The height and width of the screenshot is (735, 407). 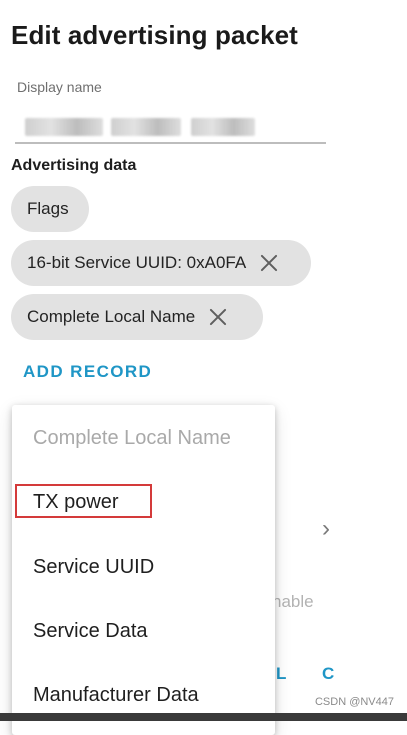 What do you see at coordinates (281, 673) in the screenshot?
I see `background-button-fragment: L` at bounding box center [281, 673].